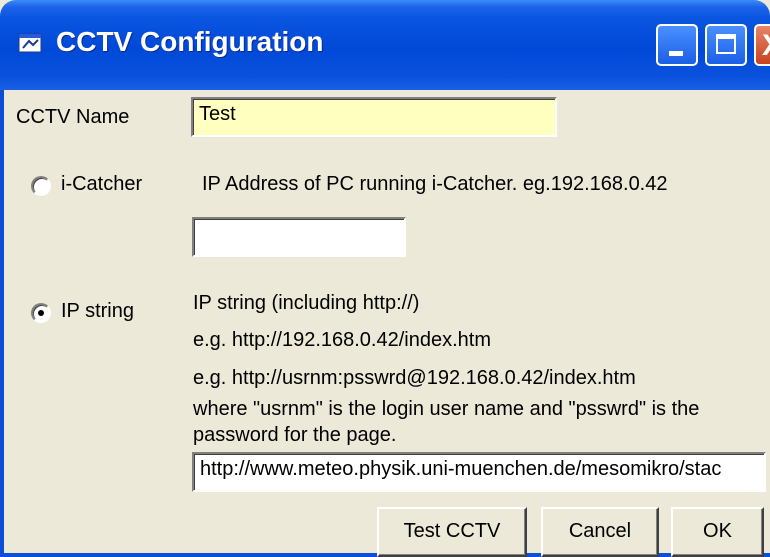 The image size is (770, 557). Describe the element at coordinates (299, 237) in the screenshot. I see `icatcher-ip-input` at that location.